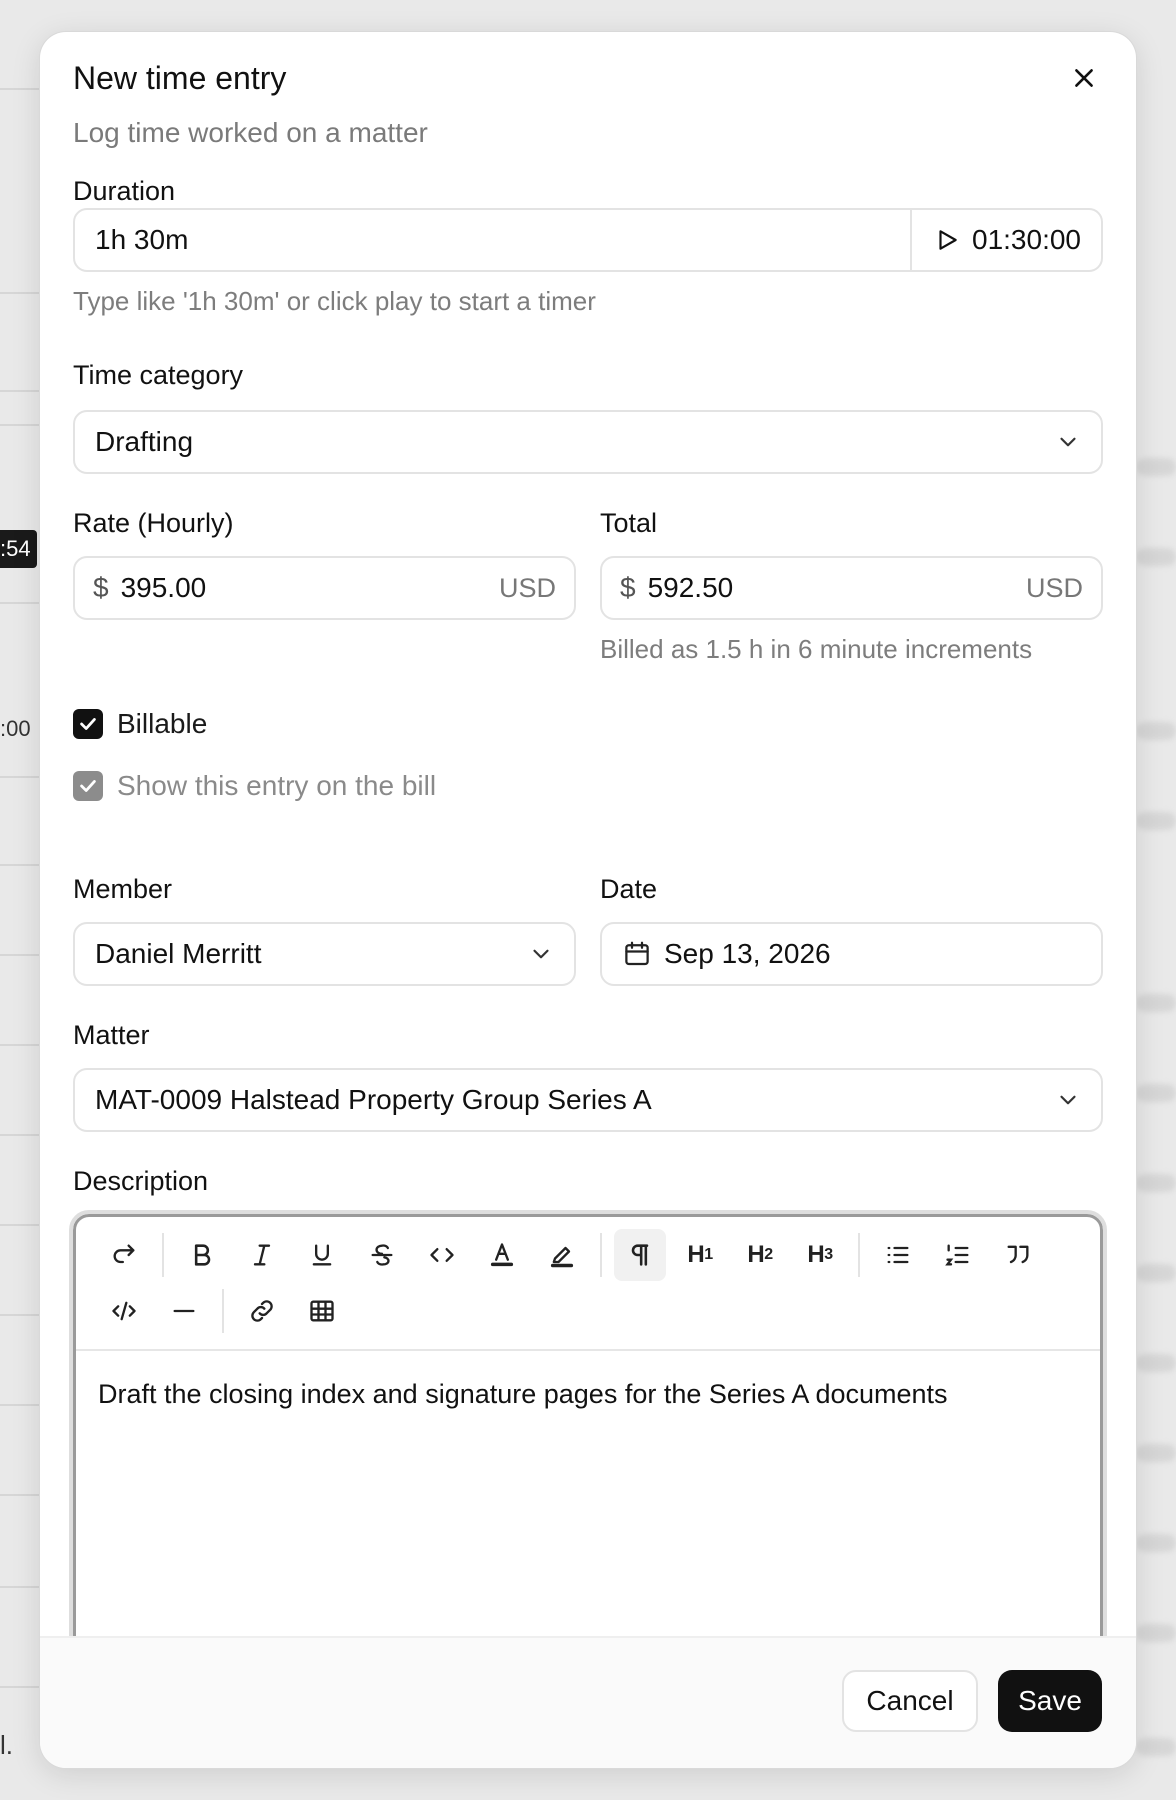 This screenshot has width=1176, height=1800. What do you see at coordinates (828, 1254) in the screenshot?
I see `heading-3-level: 3` at bounding box center [828, 1254].